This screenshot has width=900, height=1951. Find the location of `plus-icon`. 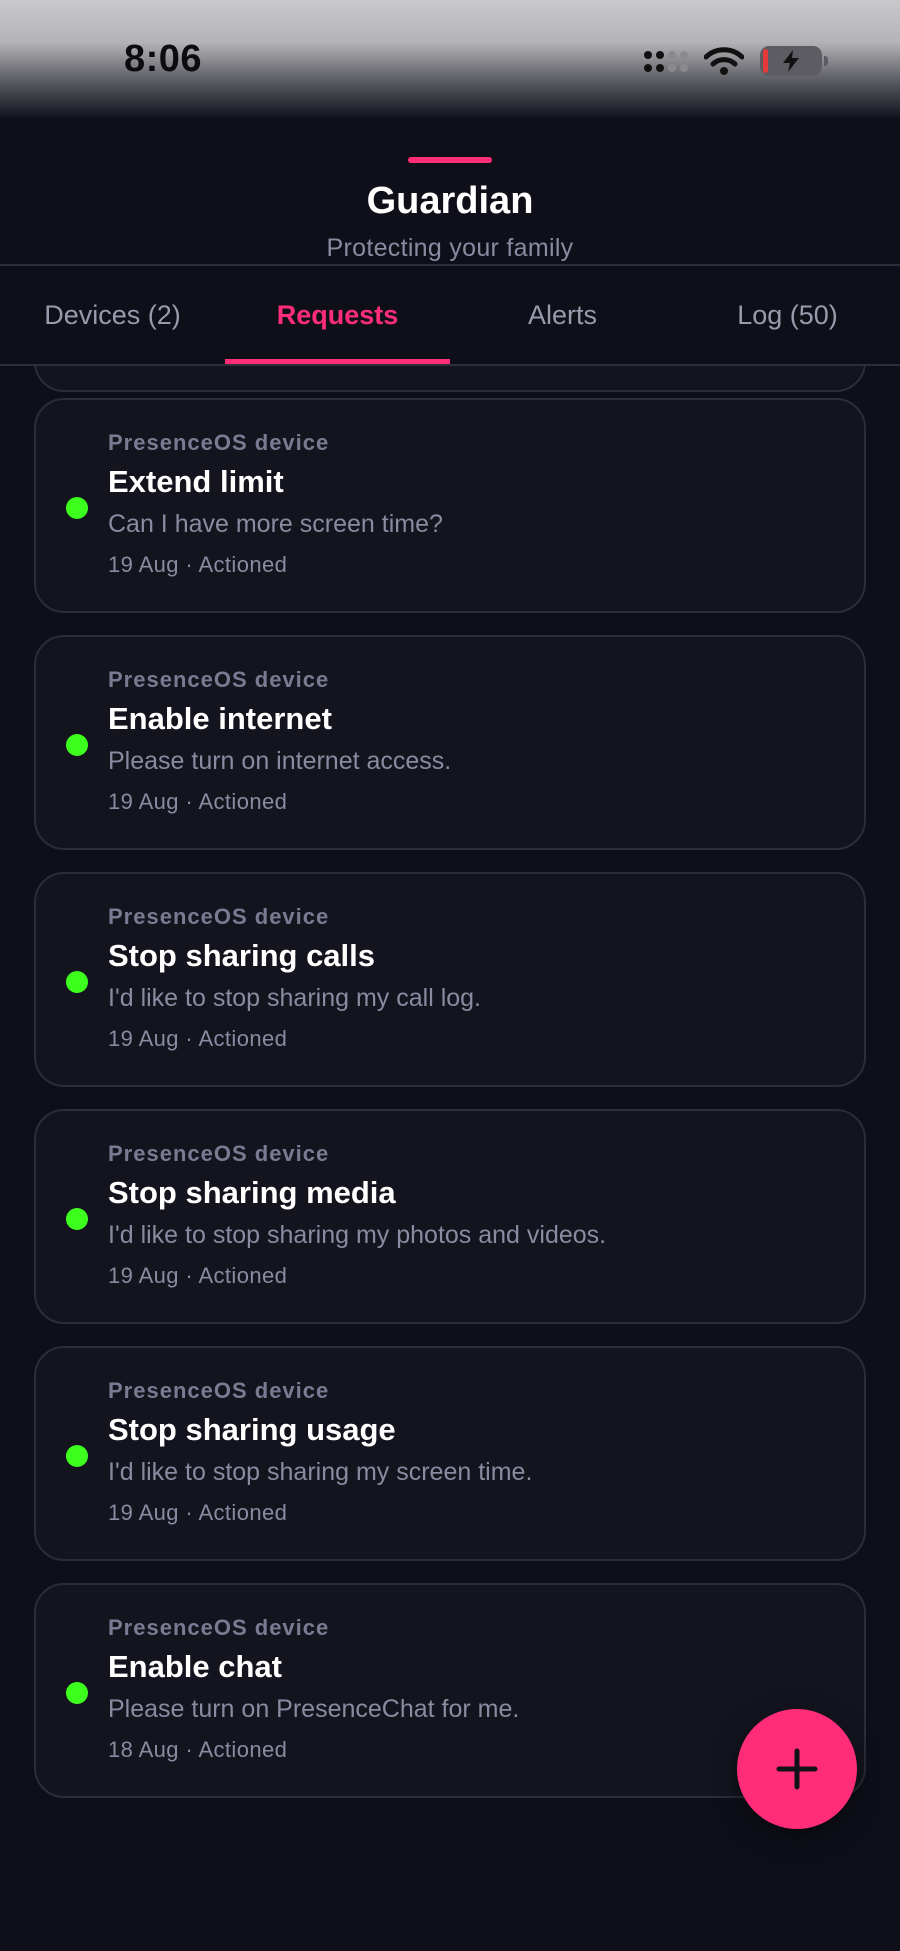

plus-icon is located at coordinates (797, 1769).